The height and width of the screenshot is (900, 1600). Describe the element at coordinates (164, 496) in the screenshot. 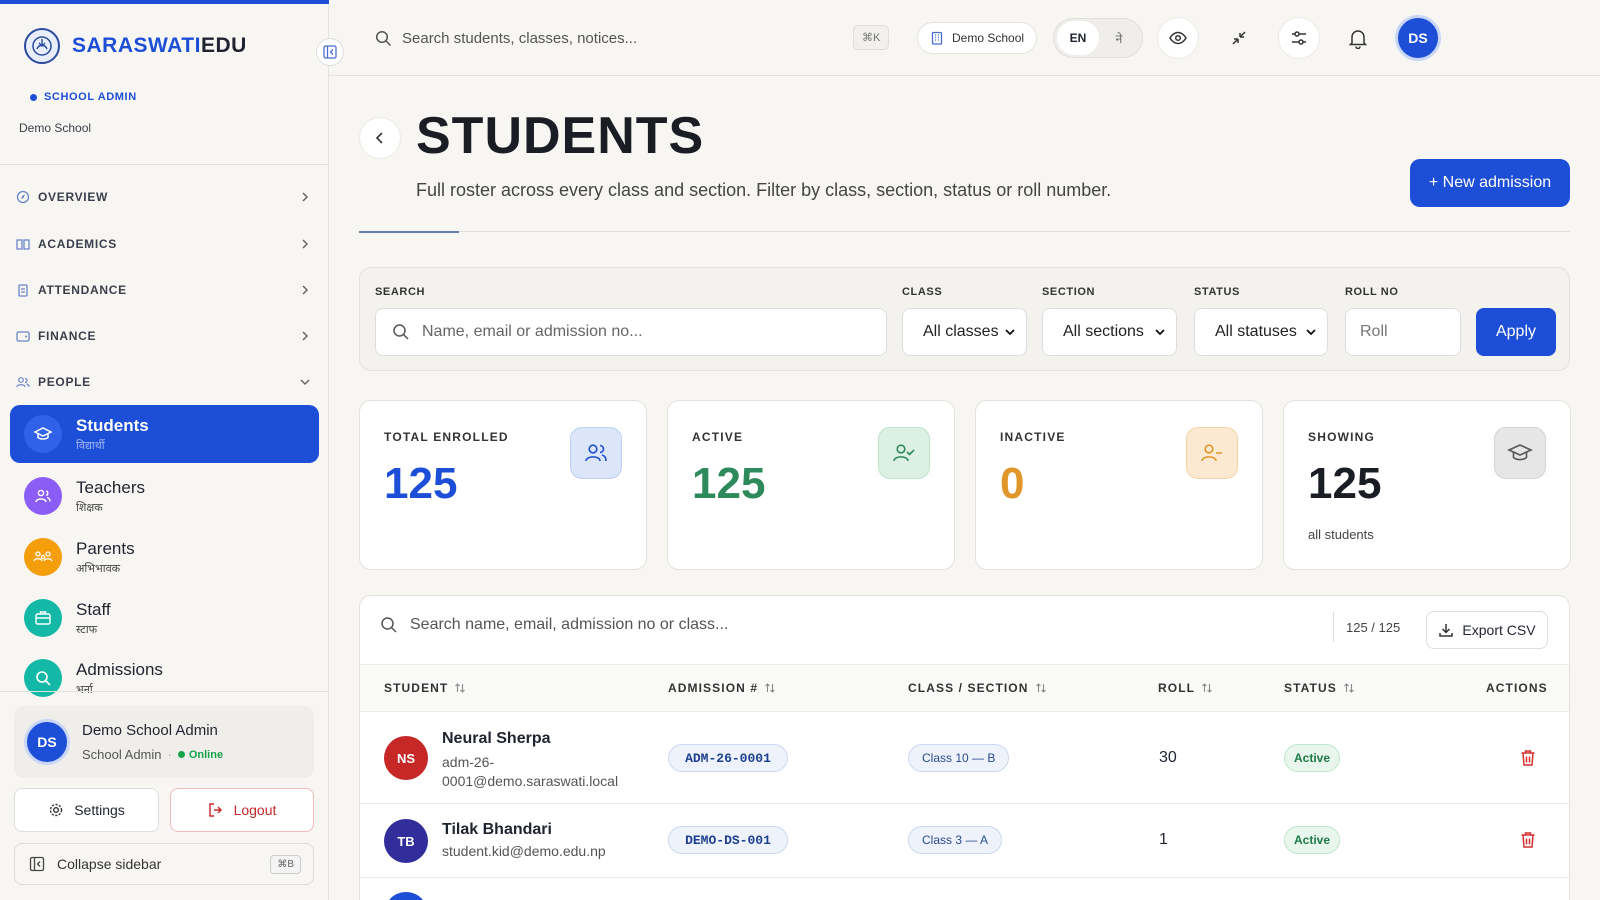

I see `sidebar-item-teachers: Teachers शिक्षक` at that location.